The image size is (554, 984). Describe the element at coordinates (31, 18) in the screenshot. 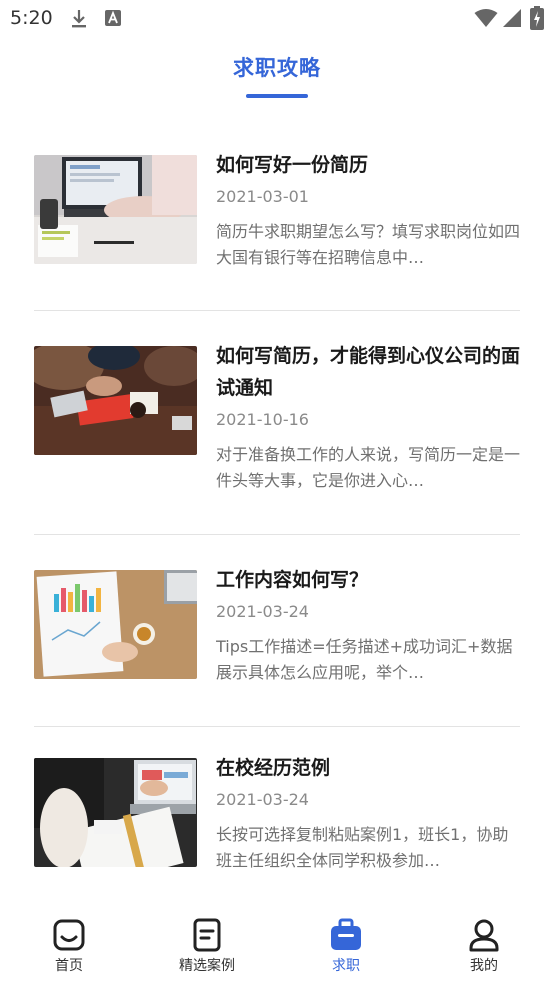

I see `status-time: 5:20` at that location.